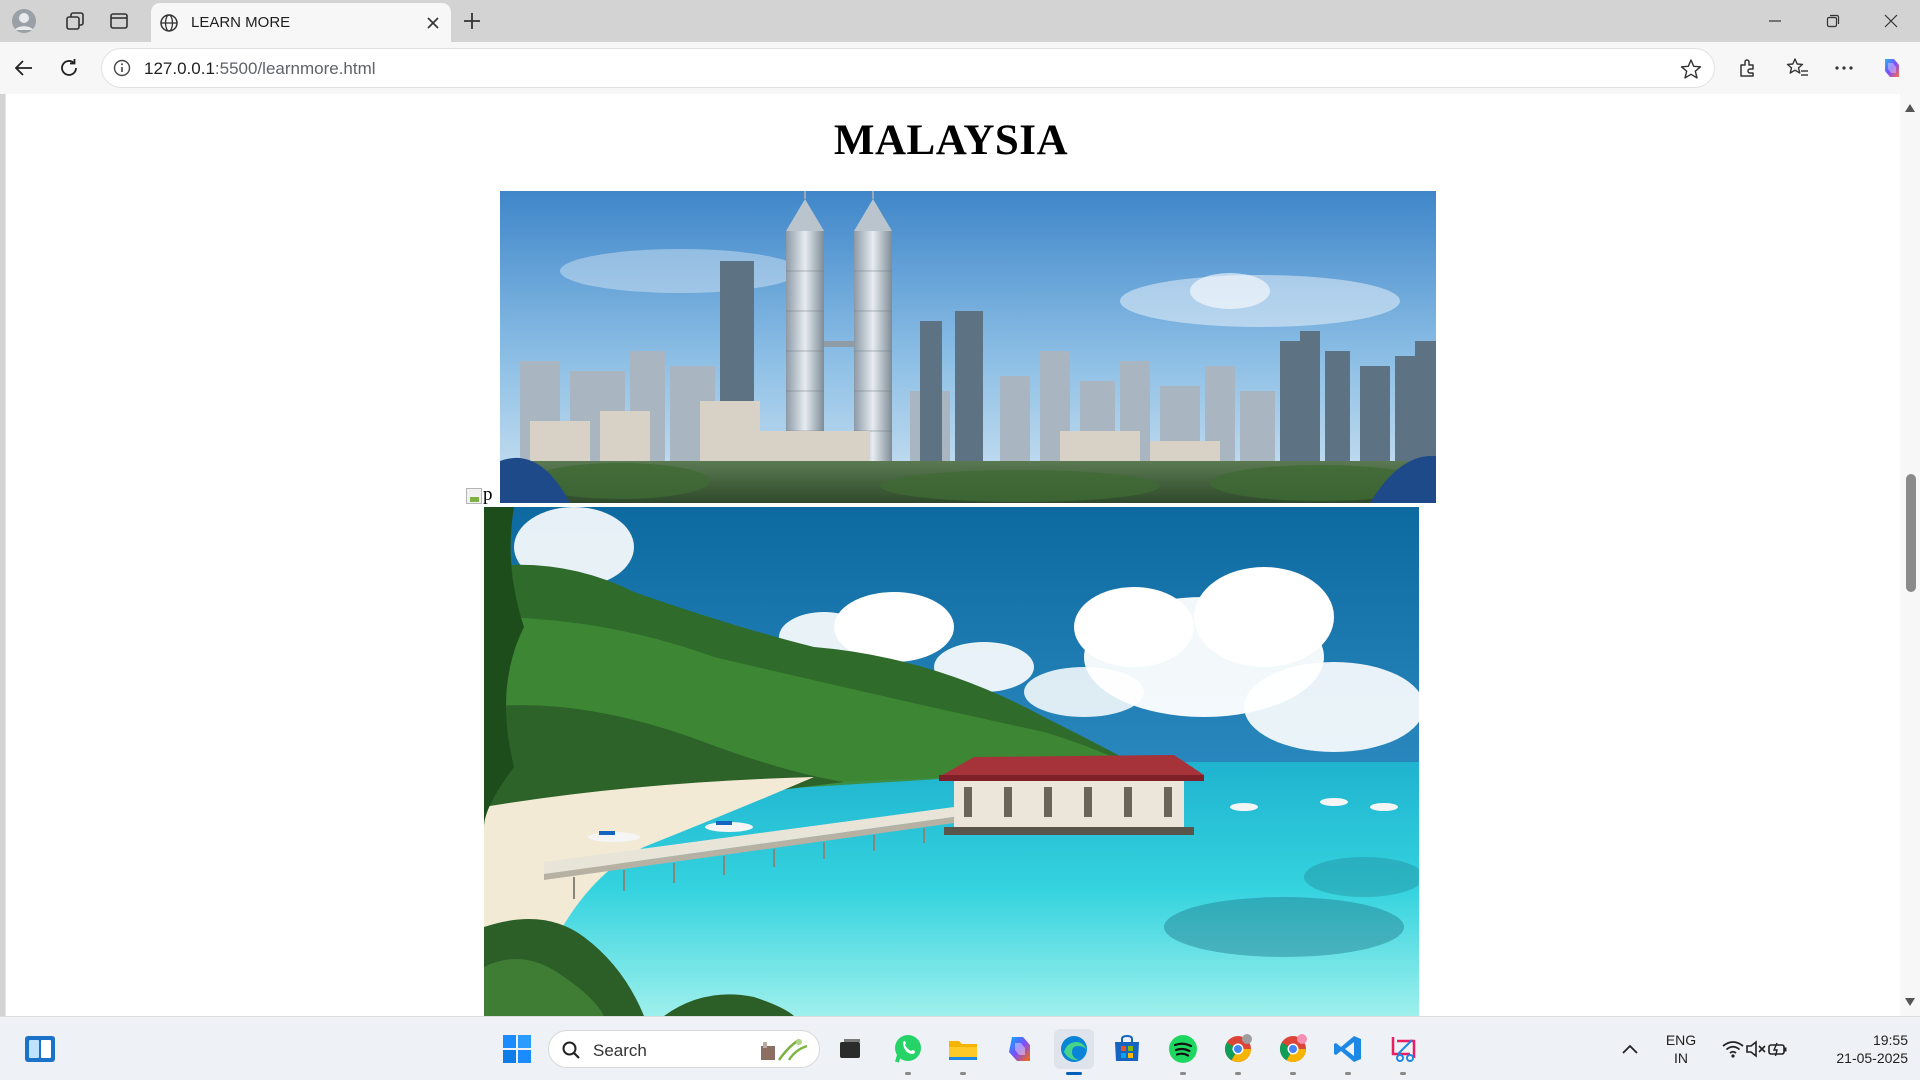  I want to click on volume-muted-icon, so click(1756, 1049).